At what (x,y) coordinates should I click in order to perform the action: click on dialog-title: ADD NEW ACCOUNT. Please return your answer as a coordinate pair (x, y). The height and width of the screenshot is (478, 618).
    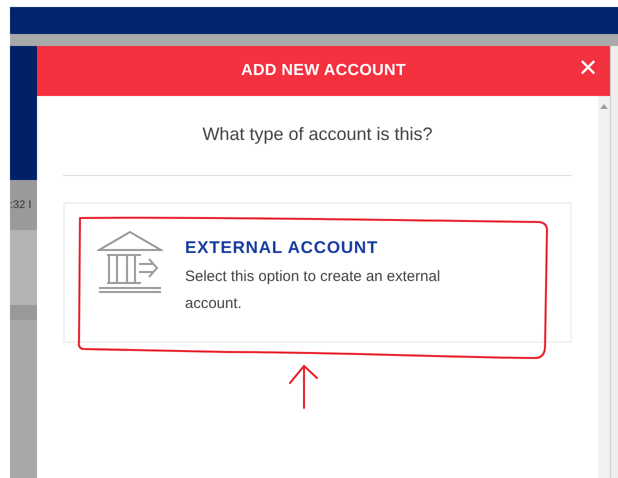
    Looking at the image, I should click on (323, 71).